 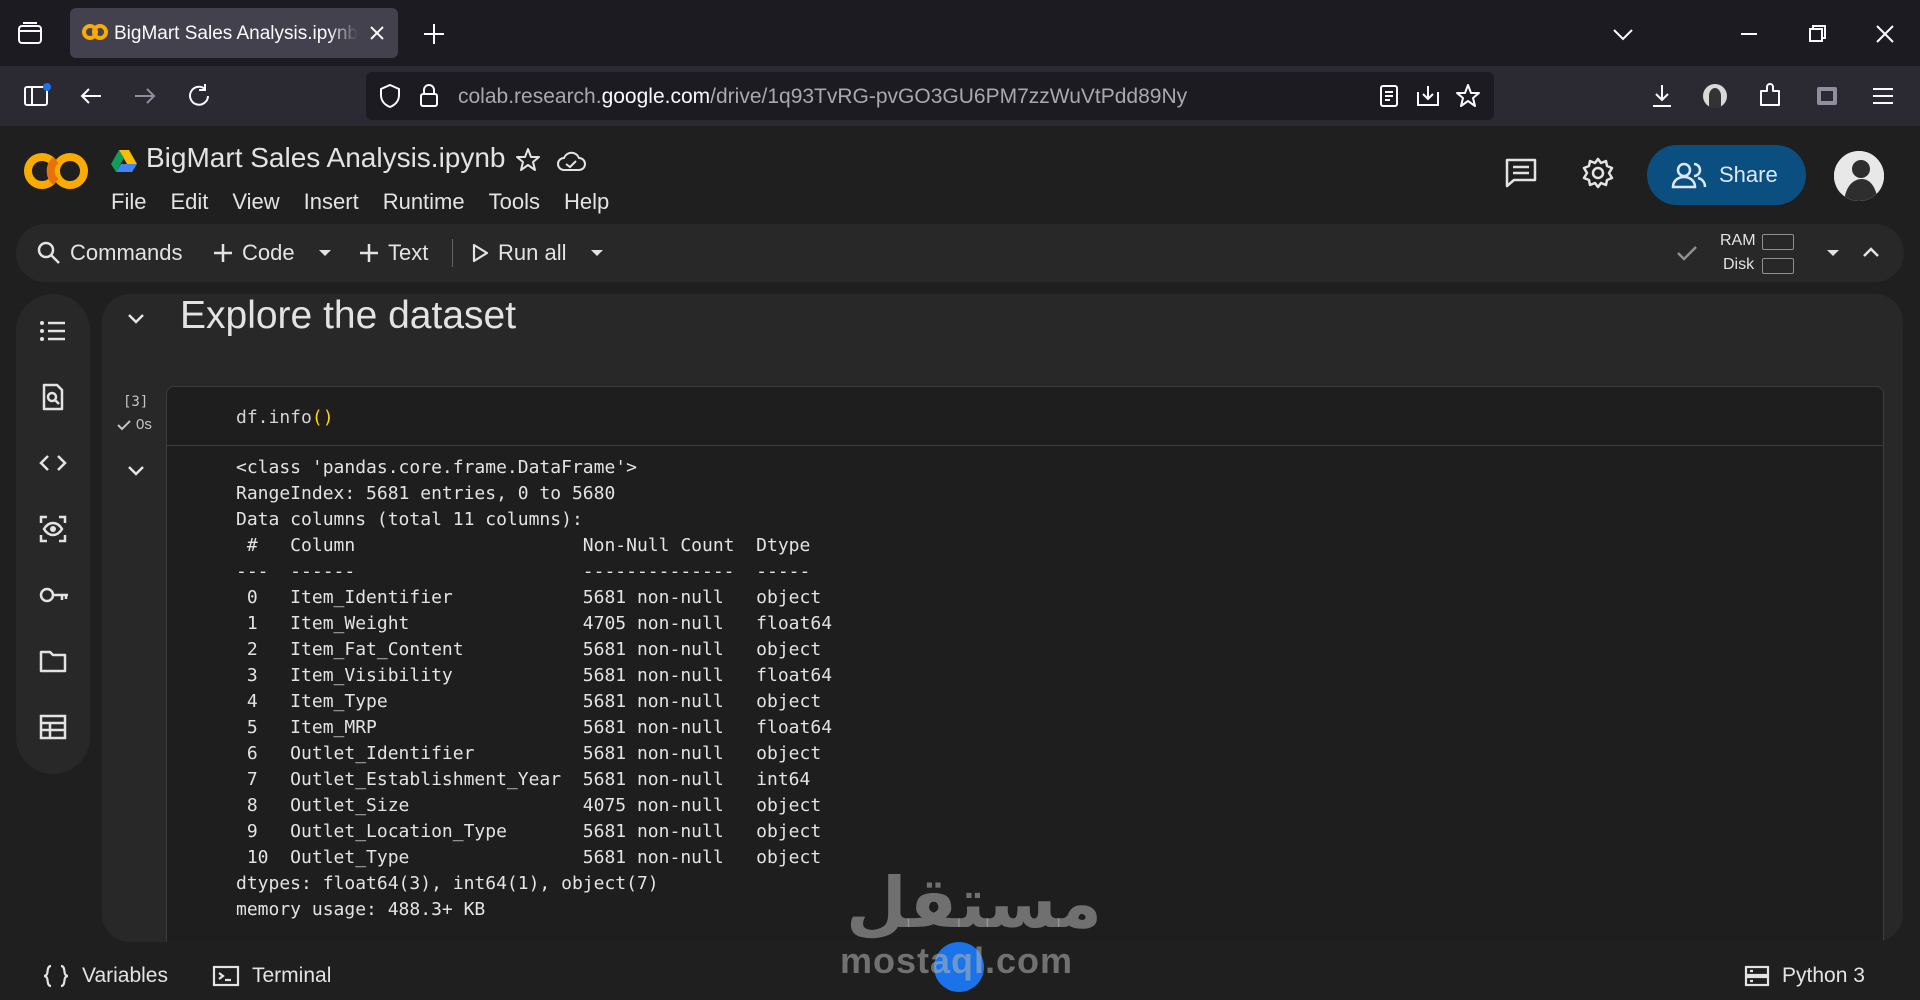 What do you see at coordinates (37, 96) in the screenshot?
I see `sidebar-toggle-icon` at bounding box center [37, 96].